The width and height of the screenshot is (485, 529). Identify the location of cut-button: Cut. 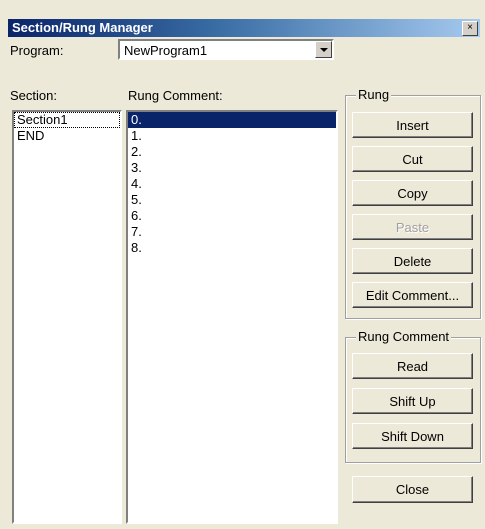
(412, 159).